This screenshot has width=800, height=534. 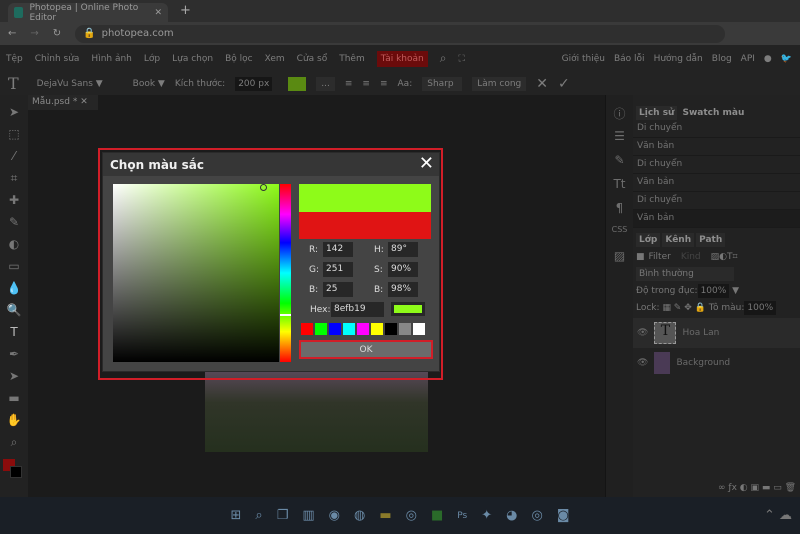 What do you see at coordinates (385, 515) in the screenshot?
I see `file-explorer-icon: ▬` at bounding box center [385, 515].